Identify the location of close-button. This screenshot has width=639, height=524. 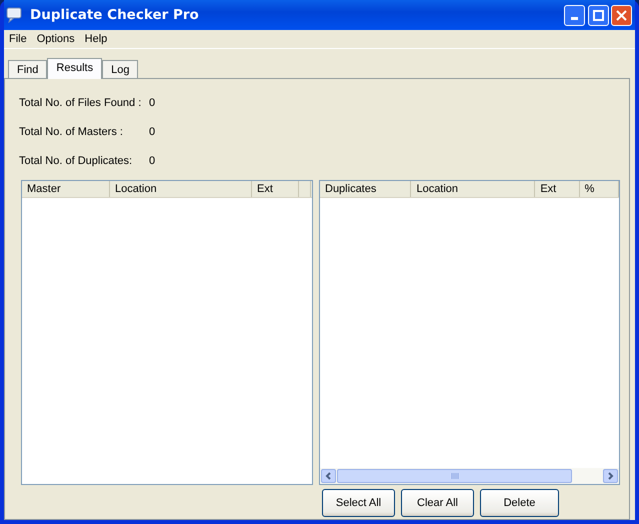
(621, 15).